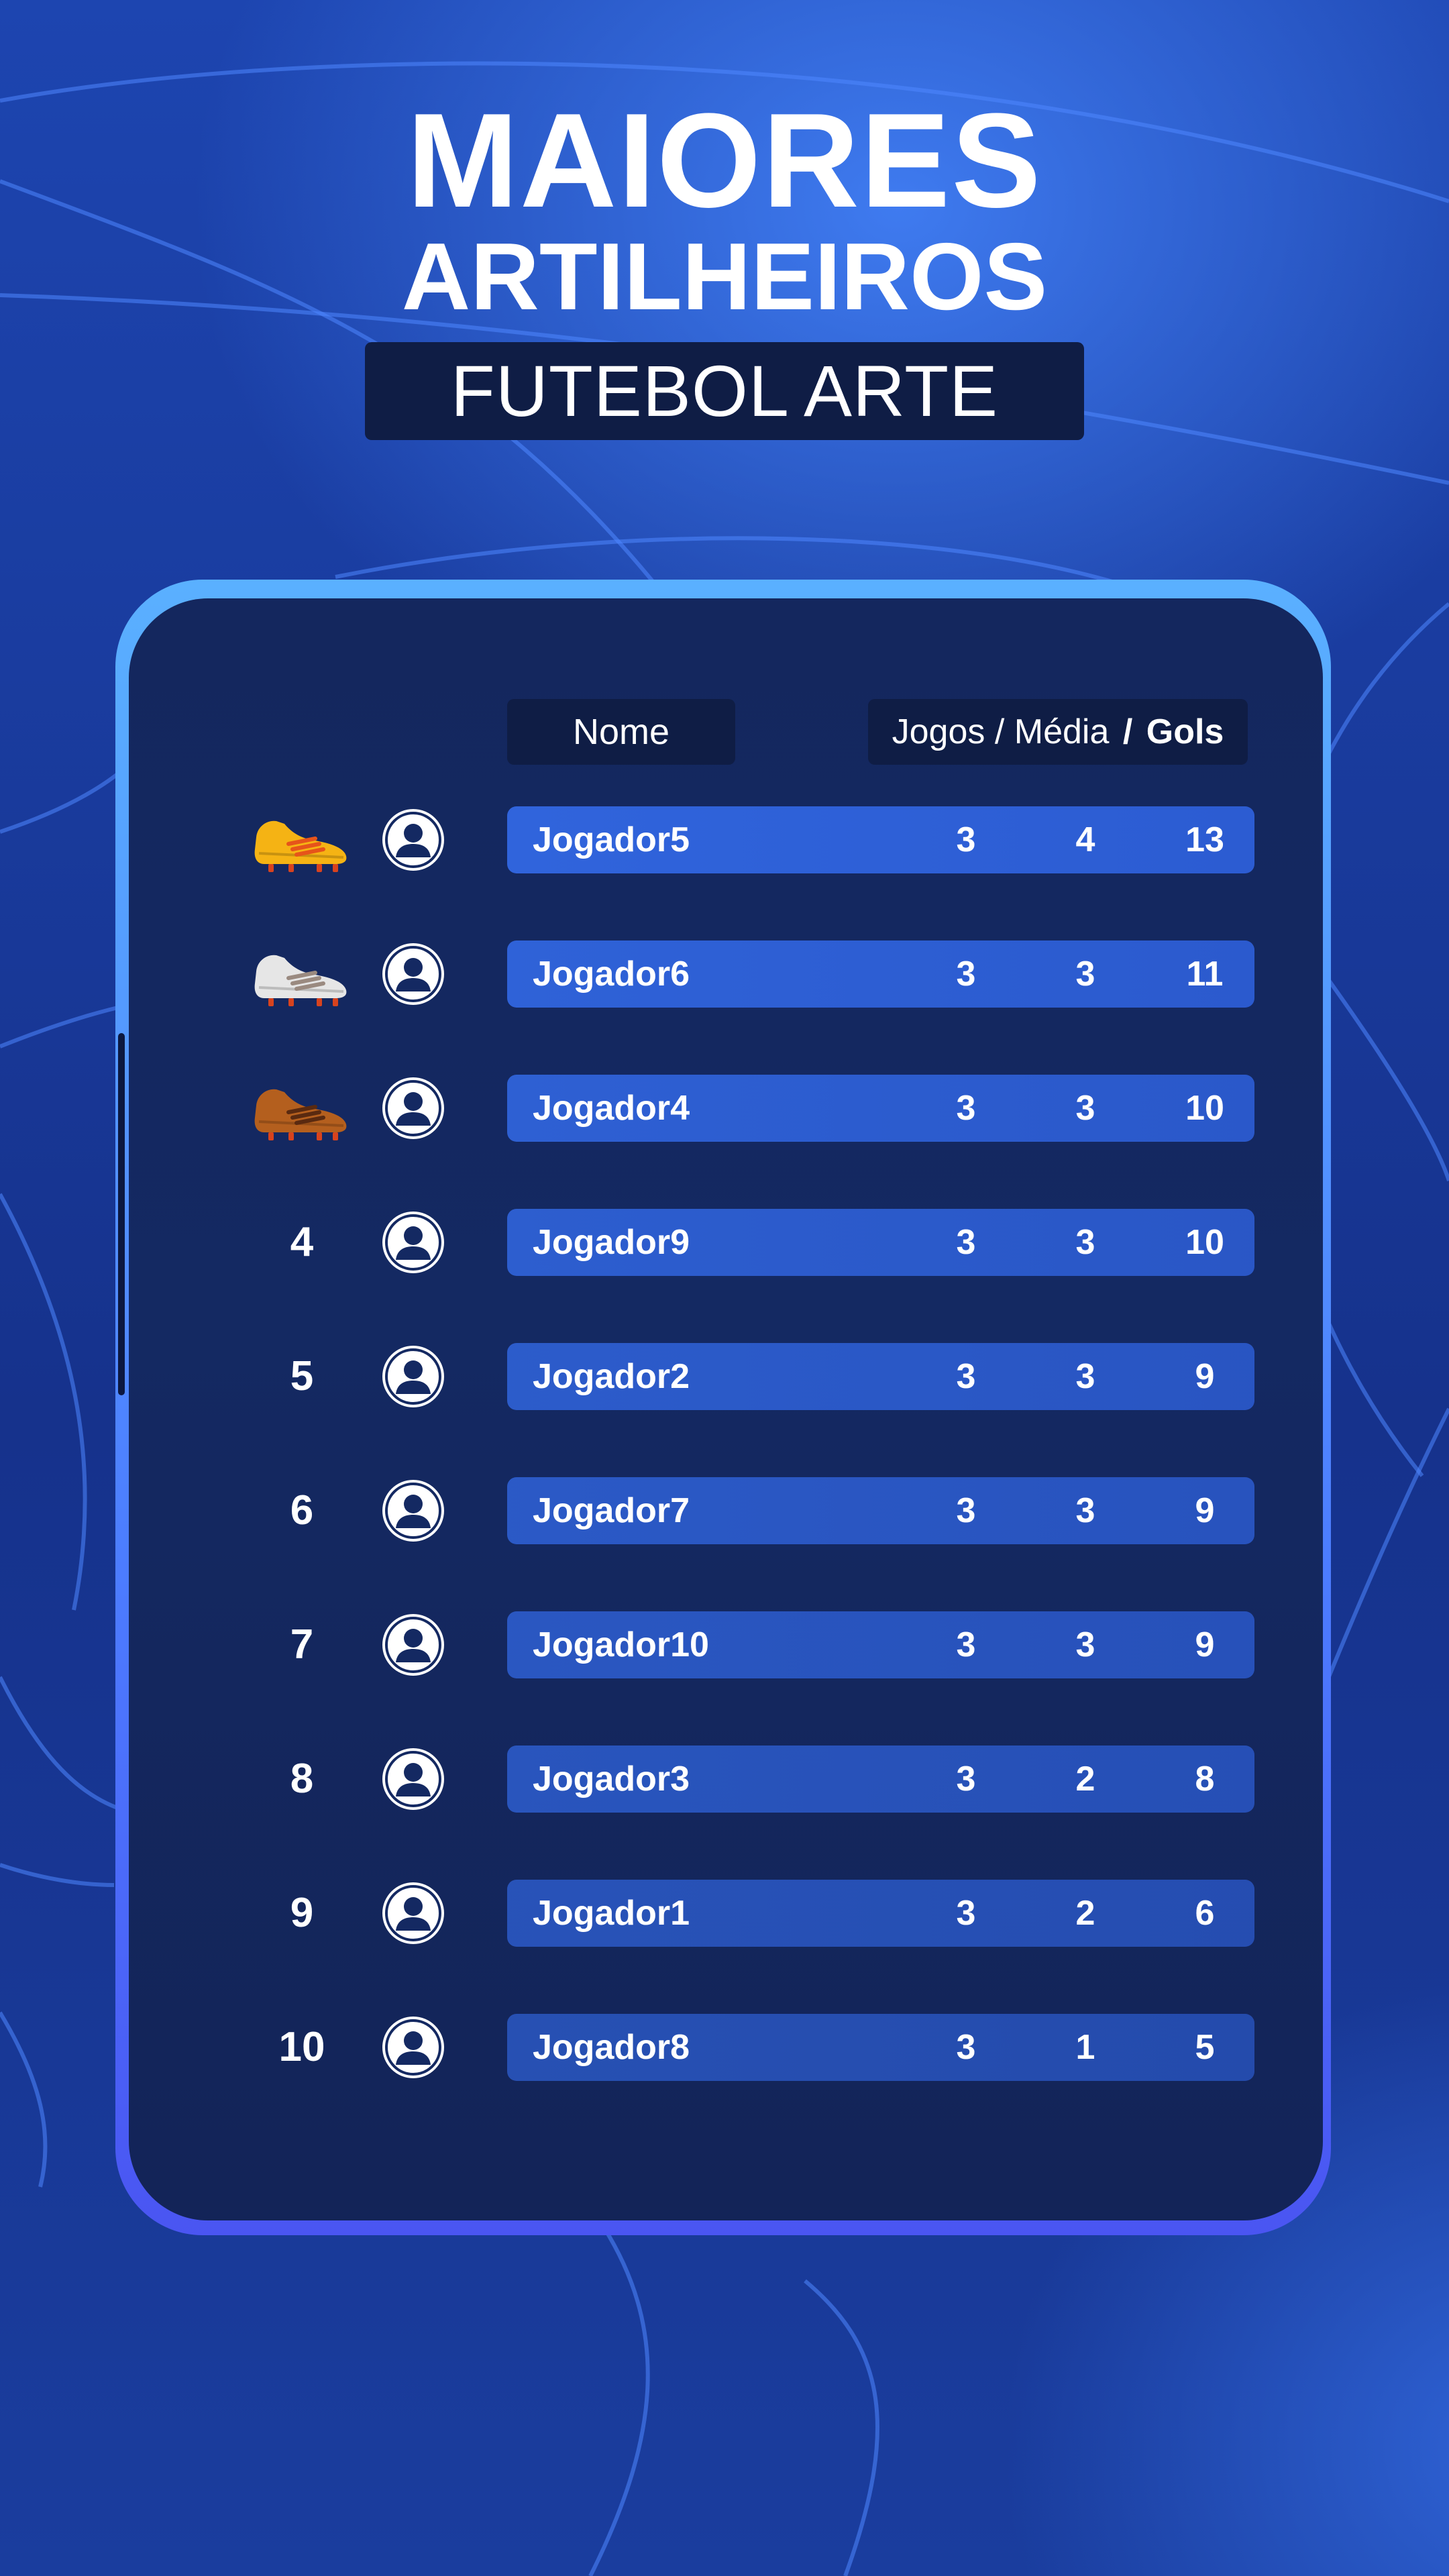 This screenshot has height=2576, width=1449. I want to click on player-name: Jogador5, so click(611, 839).